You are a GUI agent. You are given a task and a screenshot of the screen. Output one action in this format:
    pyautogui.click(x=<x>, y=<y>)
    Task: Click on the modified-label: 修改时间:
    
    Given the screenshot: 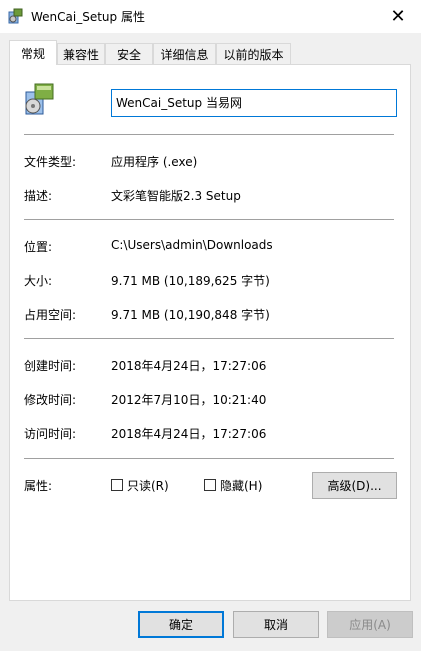 What is the action you would take?
    pyautogui.click(x=50, y=400)
    